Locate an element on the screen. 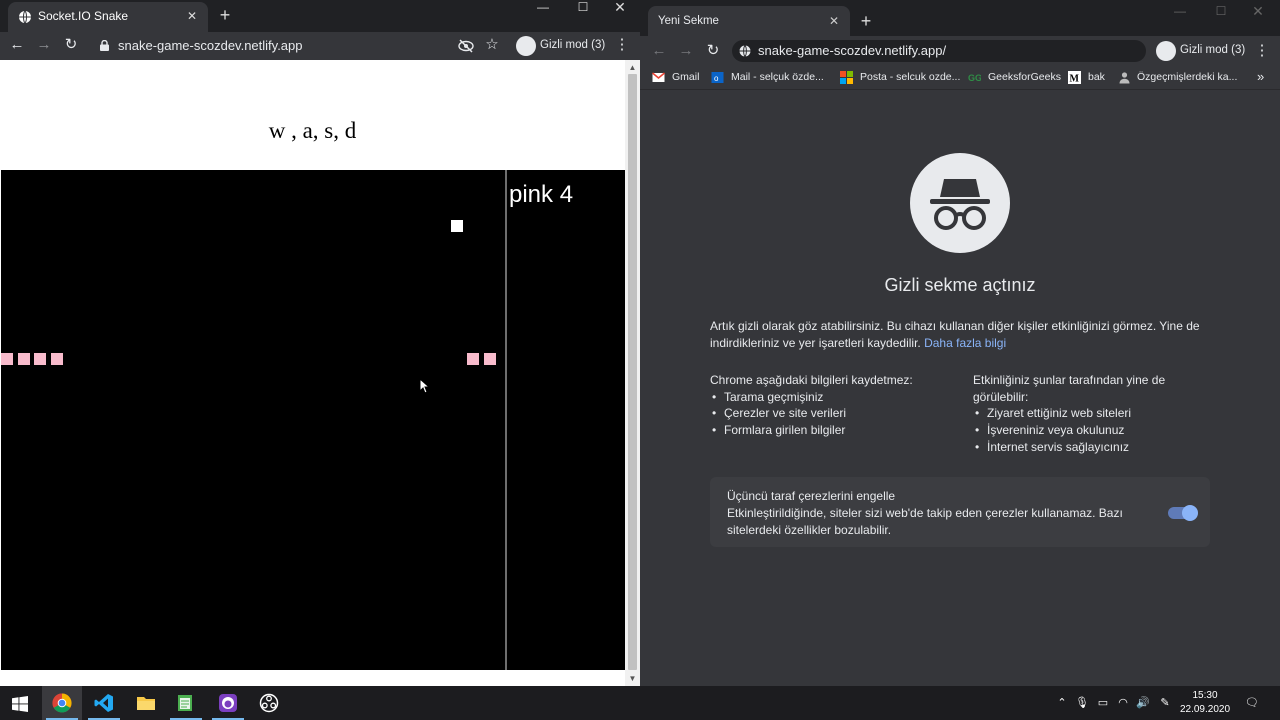 The image size is (1280, 720). list-item: Formlara girilen bilgiler is located at coordinates (830, 430).